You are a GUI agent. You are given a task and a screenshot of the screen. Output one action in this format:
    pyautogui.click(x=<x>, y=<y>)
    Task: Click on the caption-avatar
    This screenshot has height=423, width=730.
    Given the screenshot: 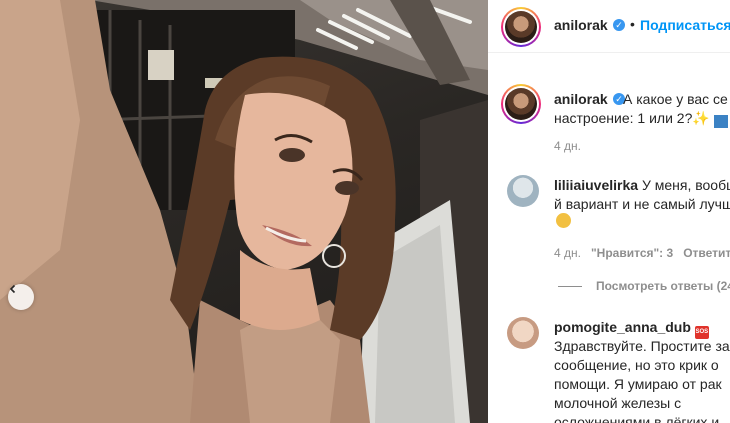 What is the action you would take?
    pyautogui.click(x=521, y=104)
    